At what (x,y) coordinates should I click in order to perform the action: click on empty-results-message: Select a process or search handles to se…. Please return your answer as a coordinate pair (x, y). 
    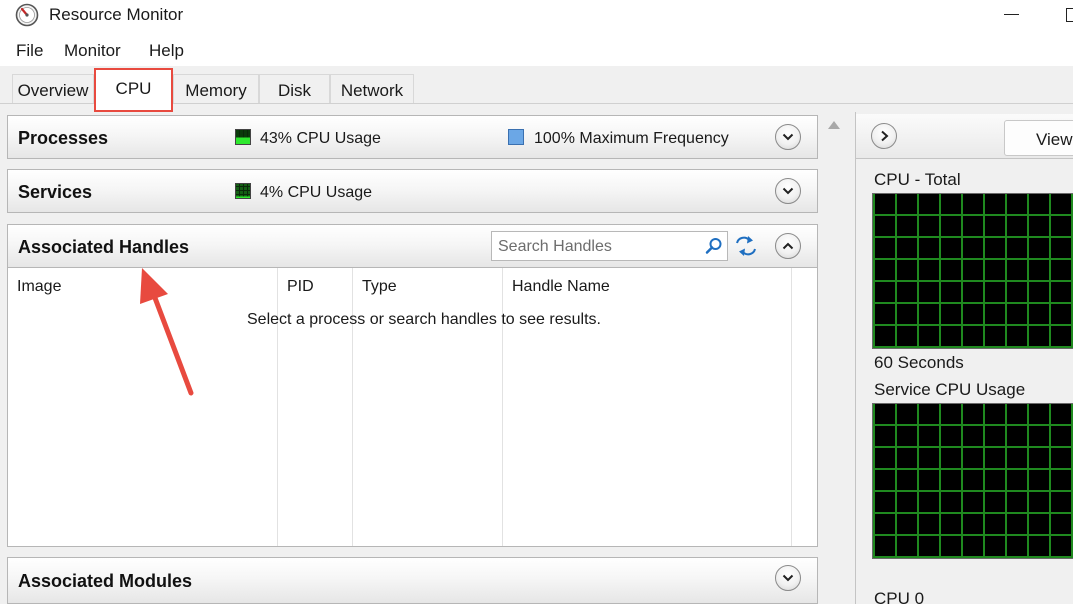
    Looking at the image, I should click on (424, 319).